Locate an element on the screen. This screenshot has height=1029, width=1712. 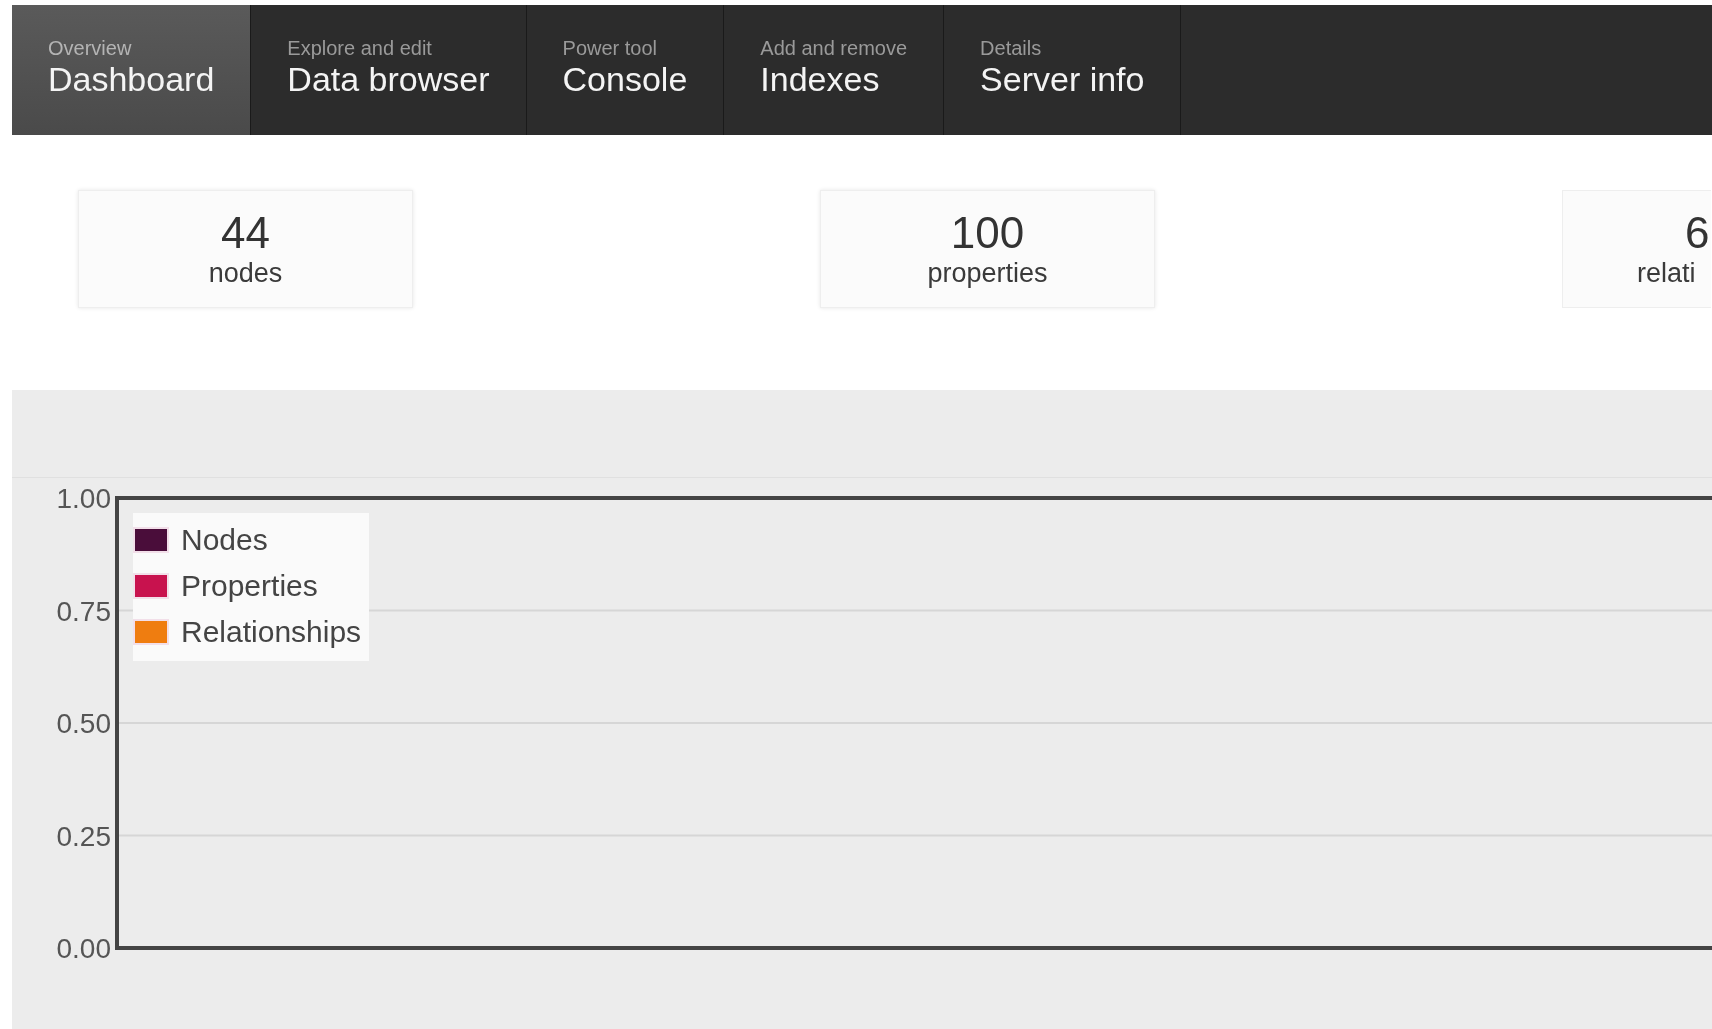
y-tick-label: 0.50 is located at coordinates (83, 723).